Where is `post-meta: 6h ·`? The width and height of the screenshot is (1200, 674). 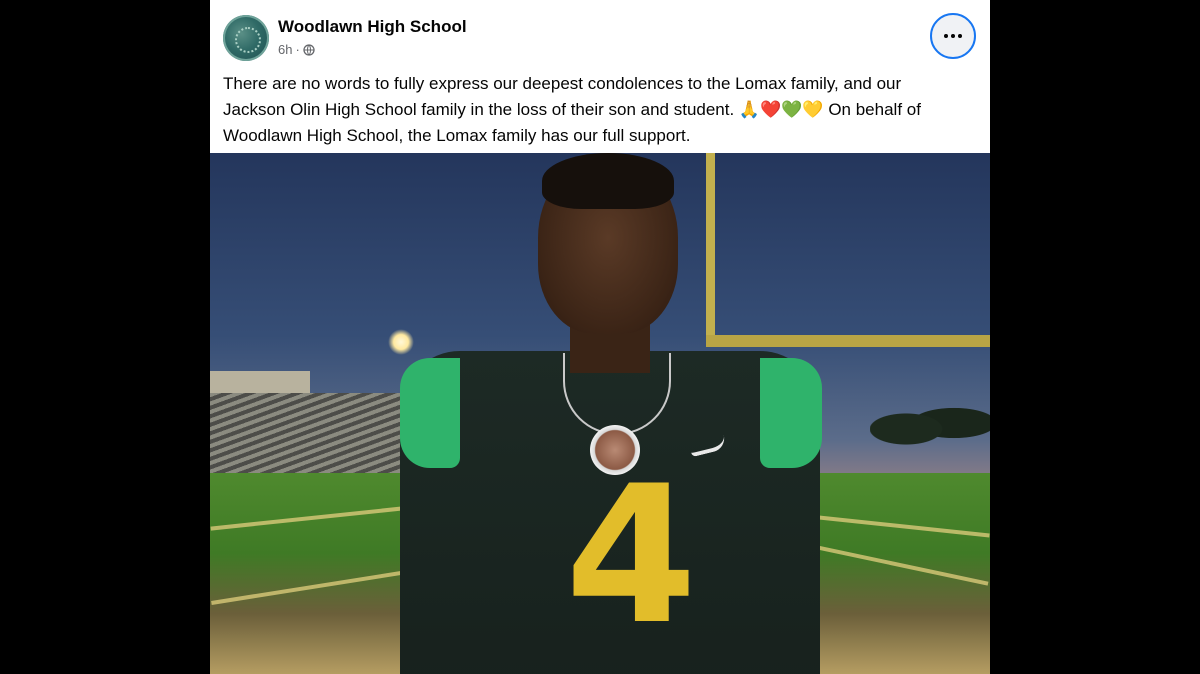 post-meta: 6h · is located at coordinates (296, 49).